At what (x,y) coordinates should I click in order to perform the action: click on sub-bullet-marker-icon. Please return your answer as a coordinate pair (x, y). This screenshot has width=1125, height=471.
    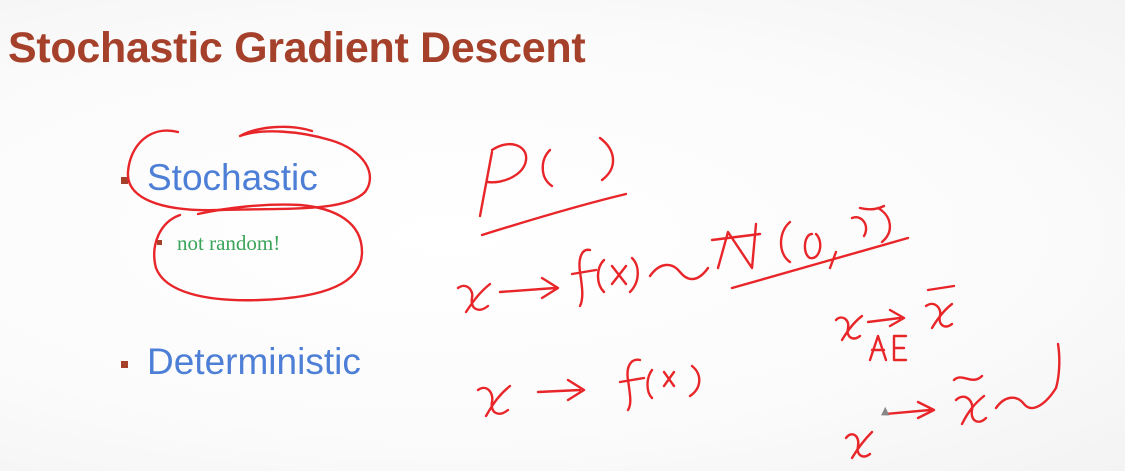
    Looking at the image, I should click on (159, 242).